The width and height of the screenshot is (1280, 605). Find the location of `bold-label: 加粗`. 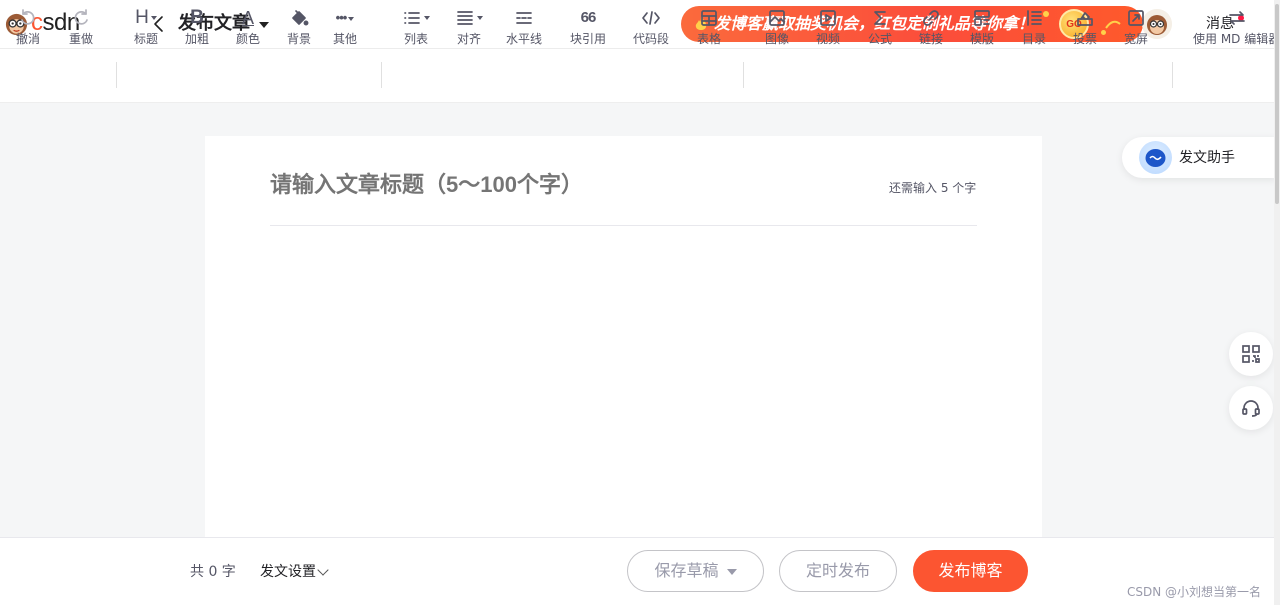

bold-label: 加粗 is located at coordinates (197, 39).